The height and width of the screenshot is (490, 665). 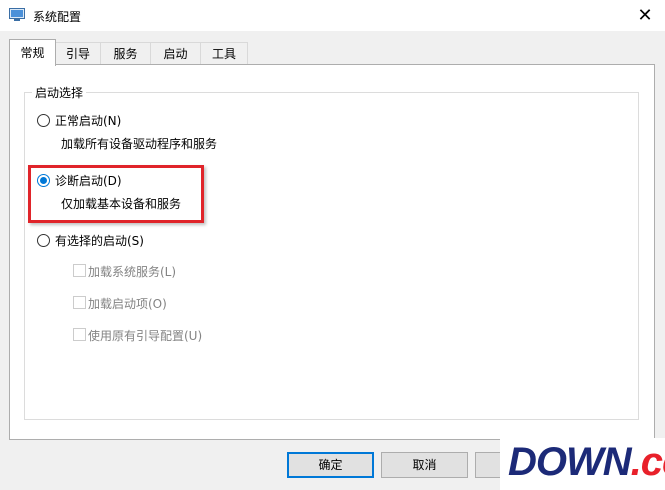 I want to click on window-title: 系统配置, so click(x=57, y=17).